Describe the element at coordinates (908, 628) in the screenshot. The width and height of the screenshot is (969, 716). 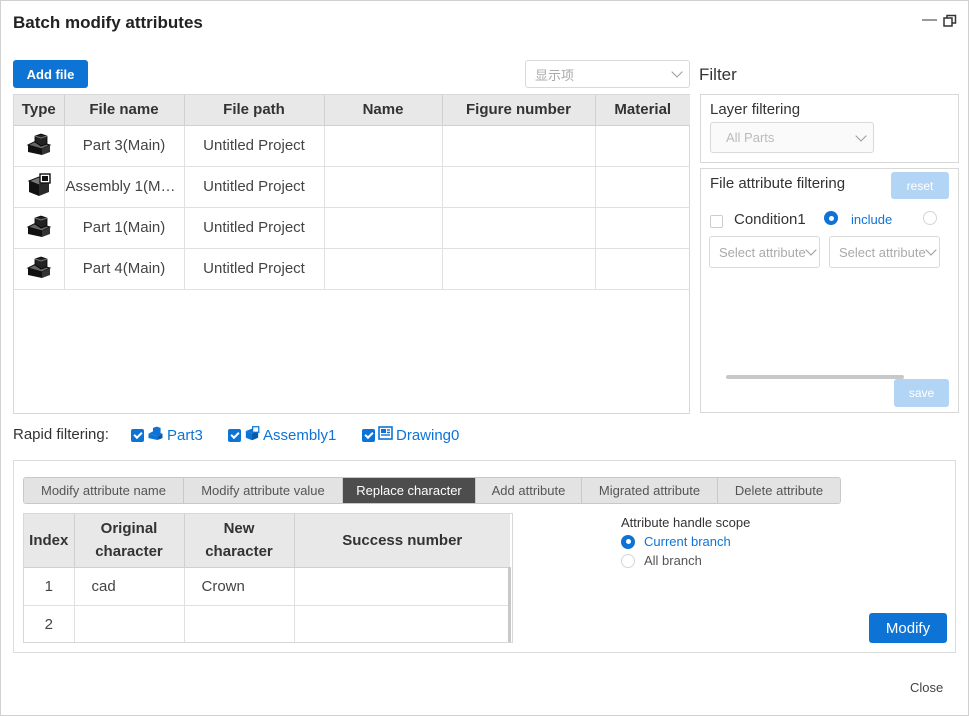
I see `modify-button: Modify` at that location.